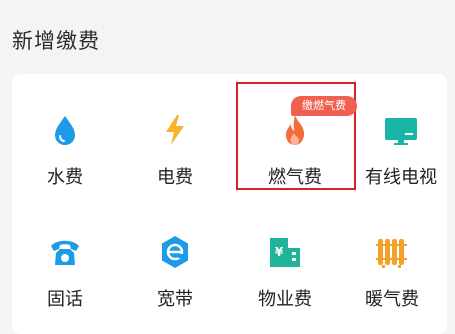 The width and height of the screenshot is (455, 334). What do you see at coordinates (56, 41) in the screenshot?
I see `section-title: 新增缴费` at bounding box center [56, 41].